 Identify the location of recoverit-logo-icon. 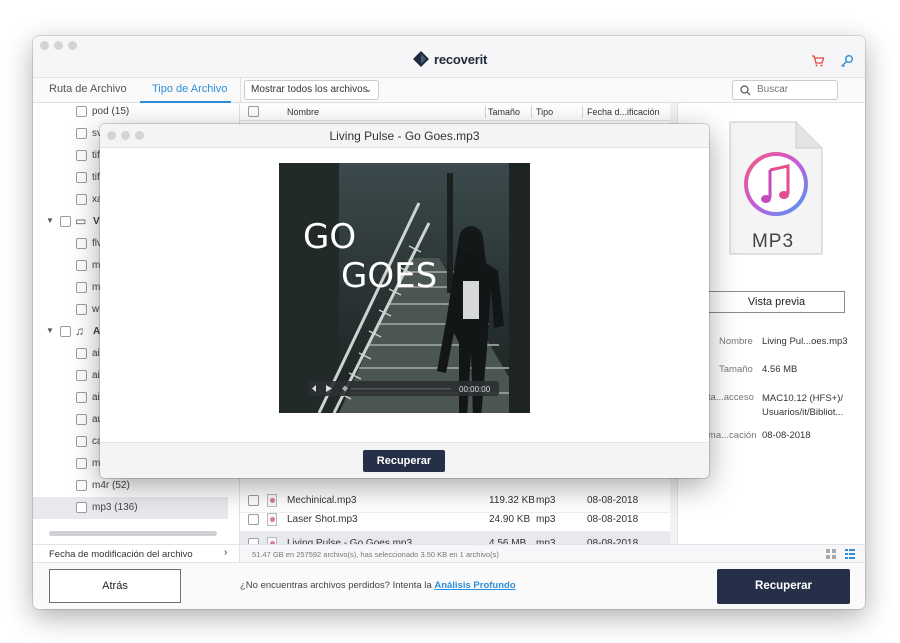
(421, 59).